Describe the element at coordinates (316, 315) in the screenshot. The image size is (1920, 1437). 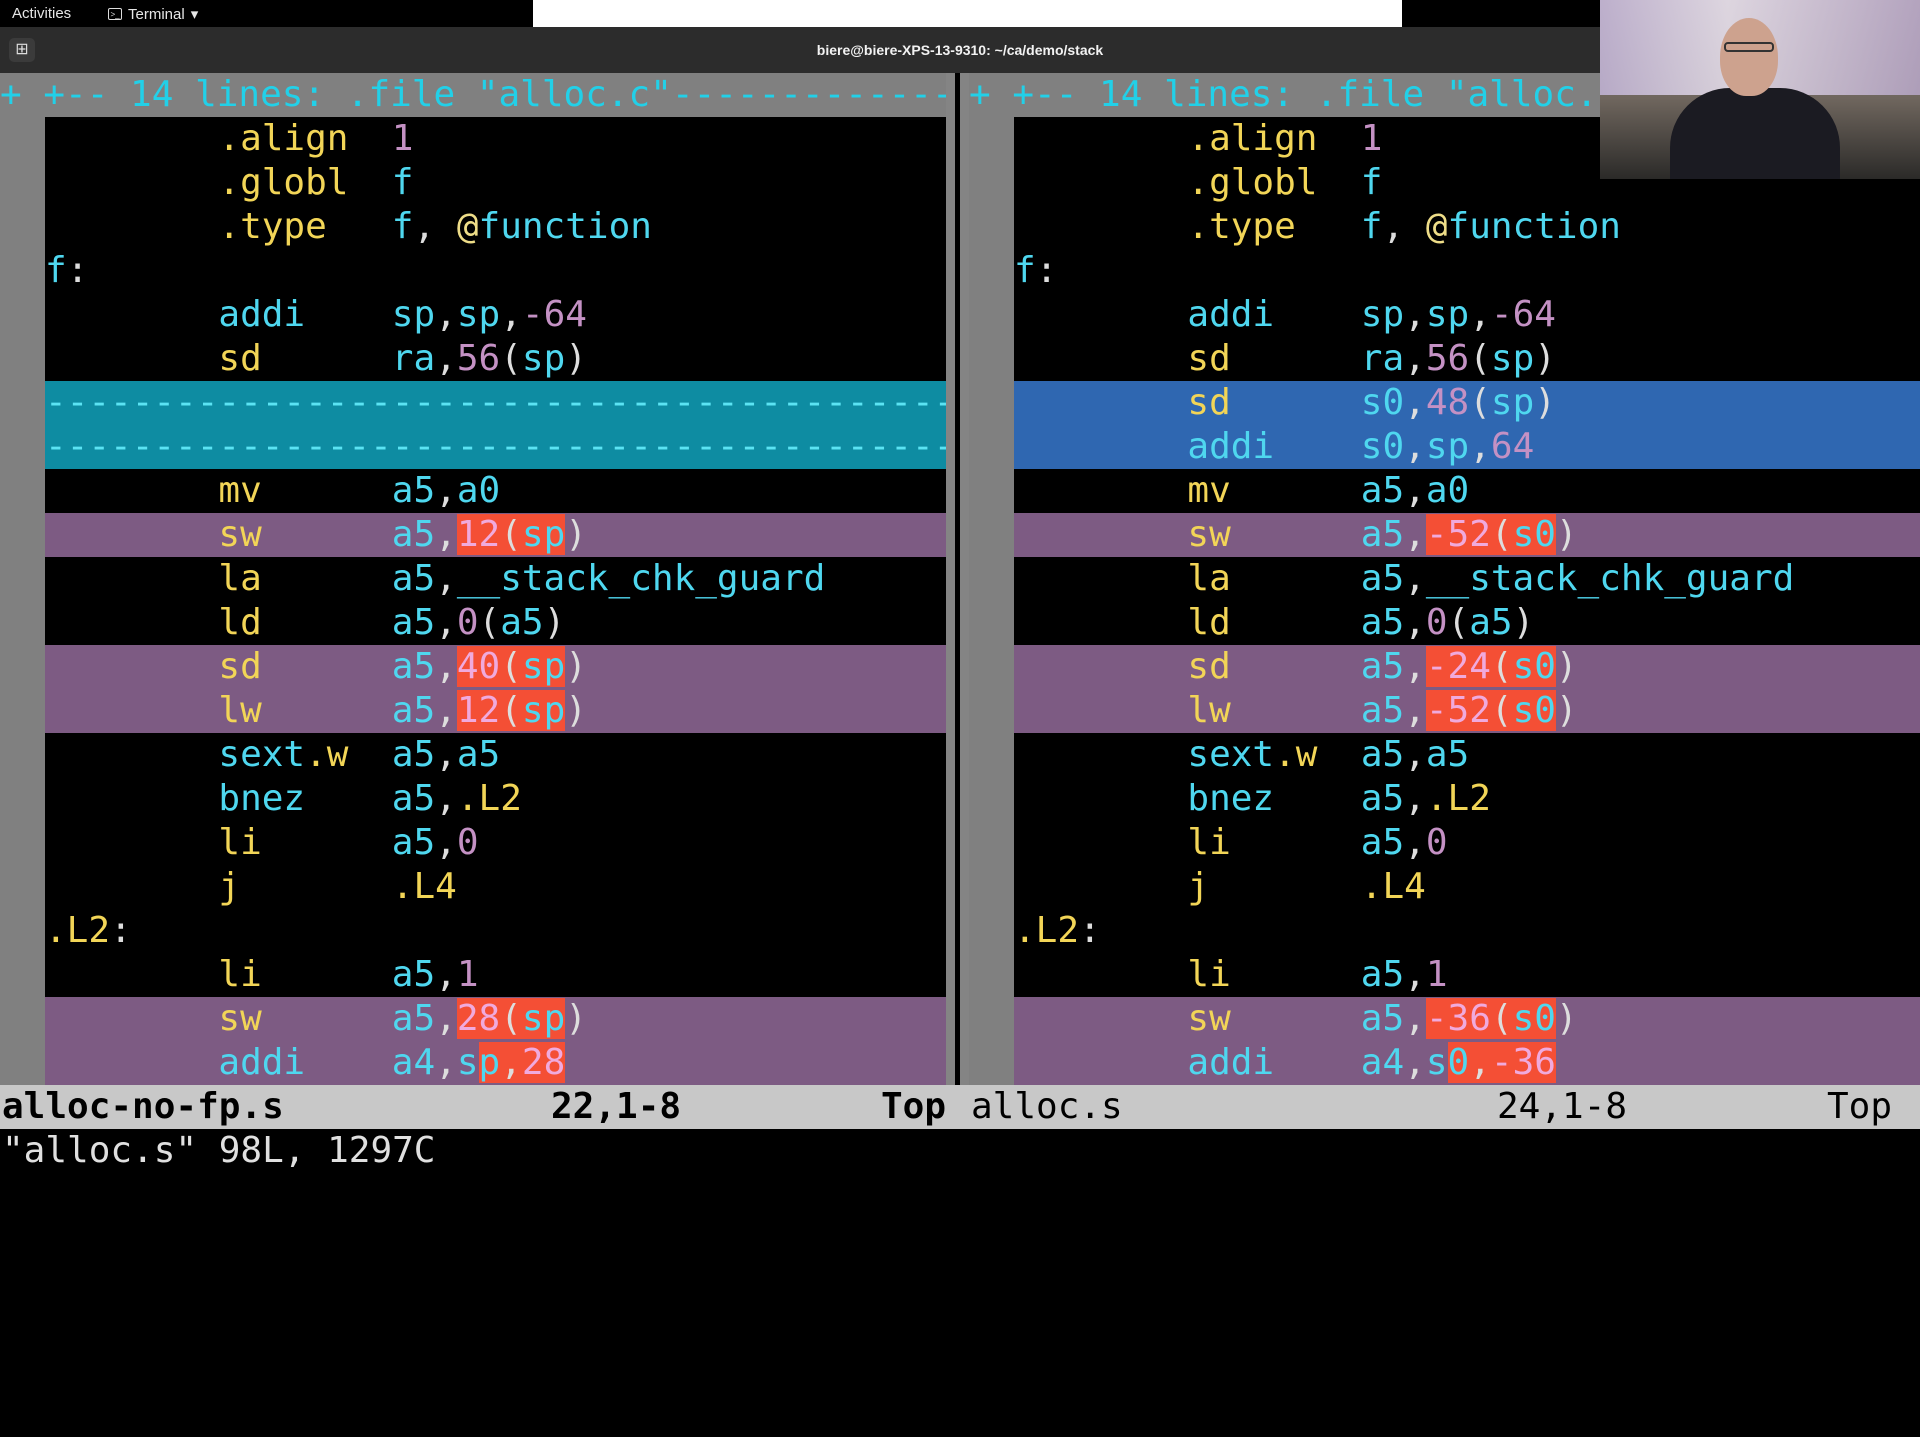
I see `instruction-line: addi sp,sp,-64` at that location.